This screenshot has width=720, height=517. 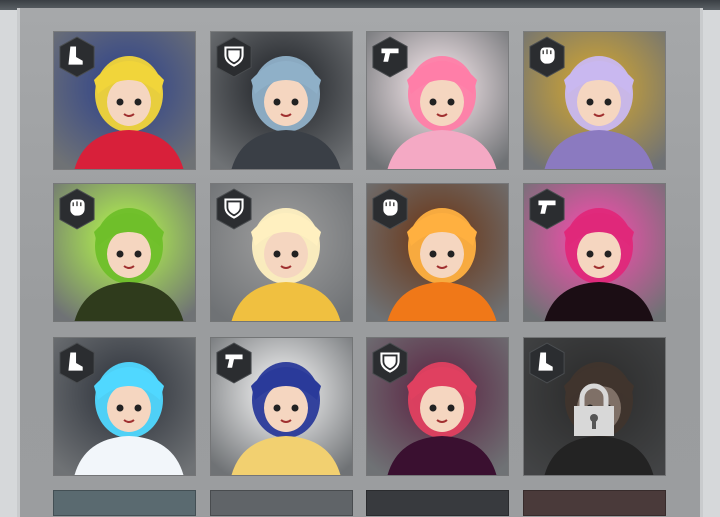 I want to click on lock-icon, so click(x=594, y=409).